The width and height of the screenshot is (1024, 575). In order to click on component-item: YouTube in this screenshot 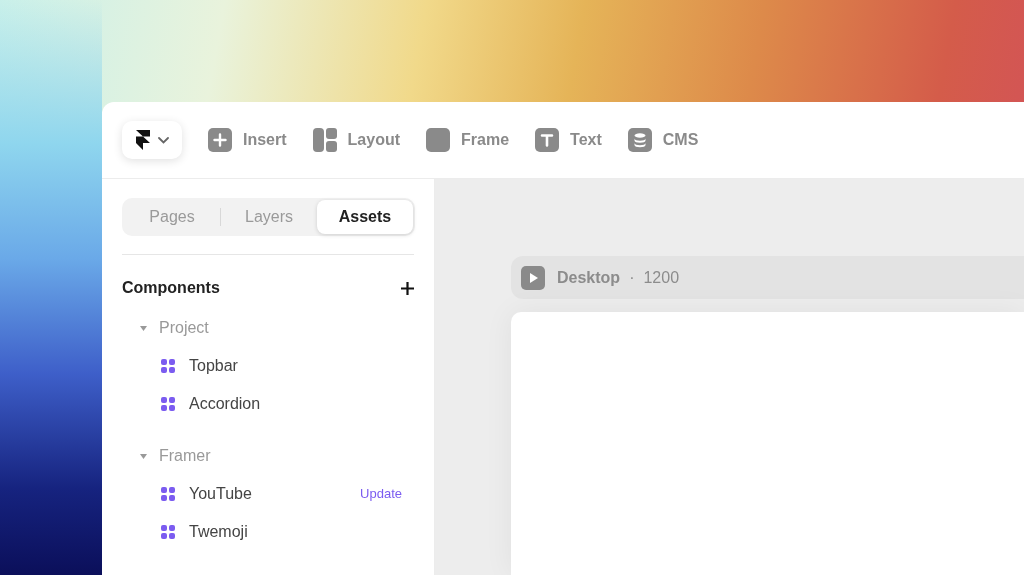, I will do `click(268, 494)`.